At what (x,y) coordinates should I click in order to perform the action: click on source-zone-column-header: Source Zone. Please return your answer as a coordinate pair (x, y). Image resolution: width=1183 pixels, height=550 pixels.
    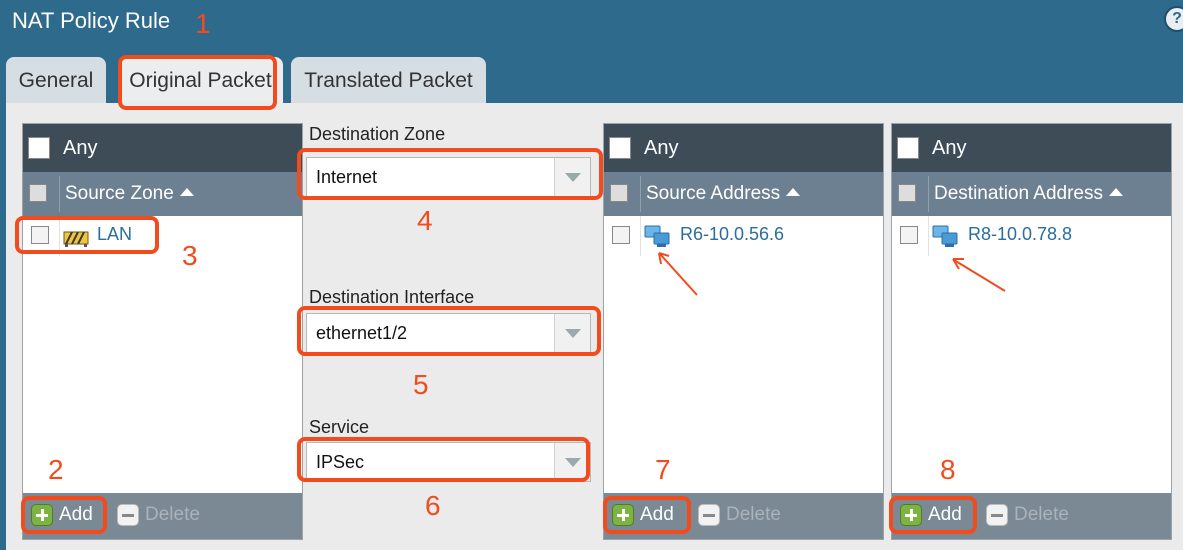
    Looking at the image, I should click on (162, 194).